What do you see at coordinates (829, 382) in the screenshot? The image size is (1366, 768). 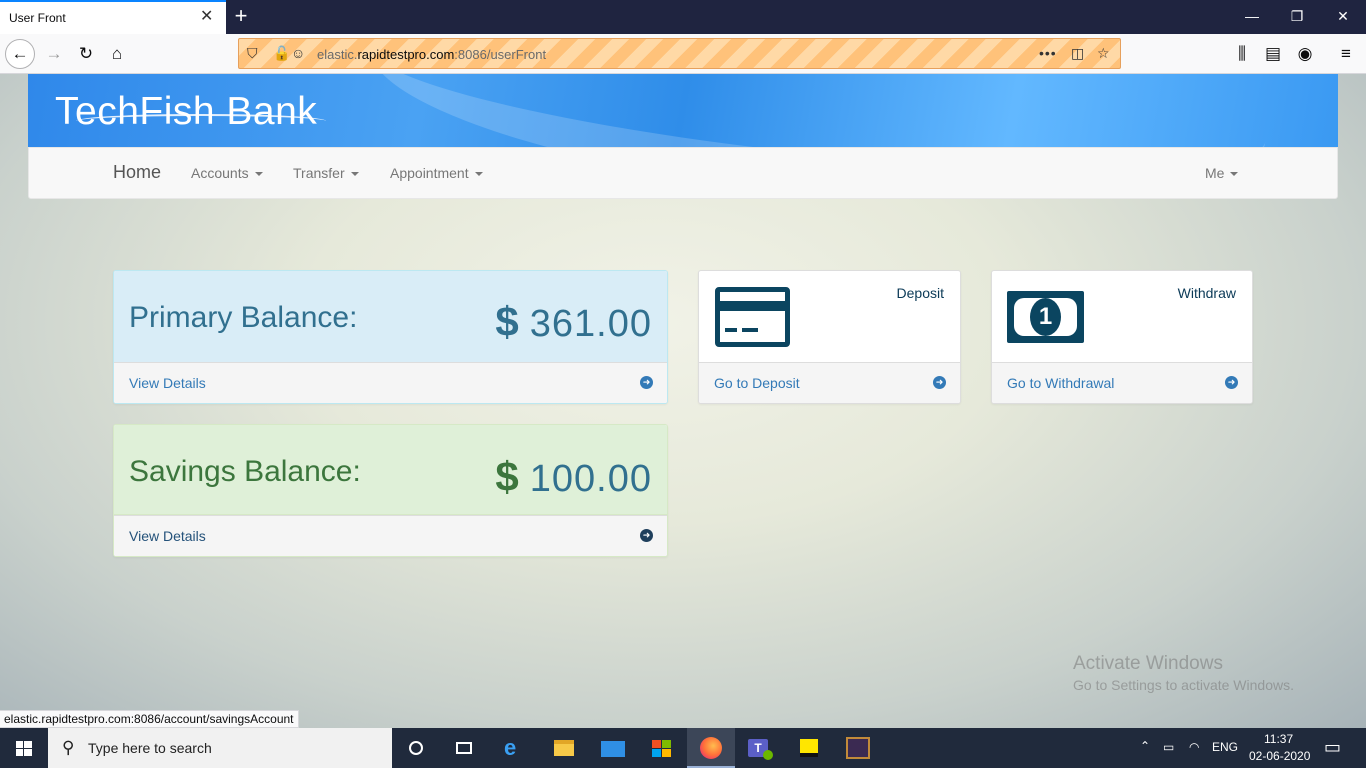 I see `go-to-deposit: Go to Deposit ➜` at bounding box center [829, 382].